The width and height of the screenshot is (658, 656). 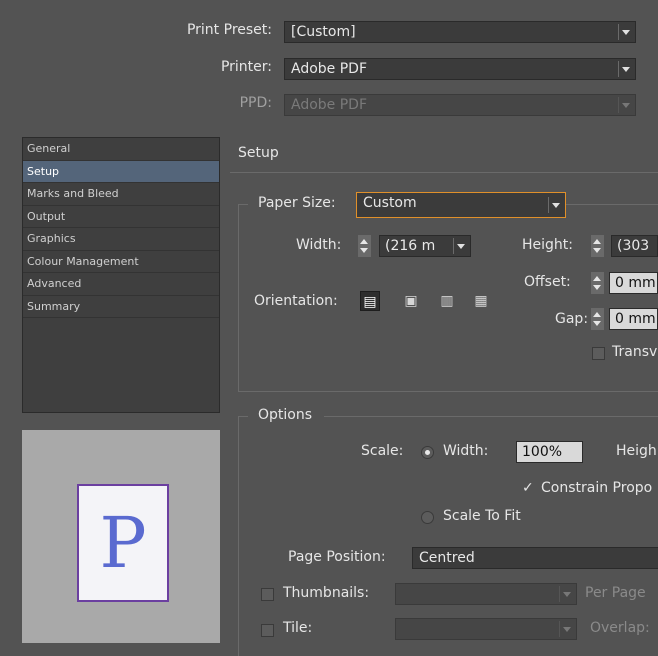 I want to click on printer-dropdown: Adobe PDF, so click(x=460, y=69).